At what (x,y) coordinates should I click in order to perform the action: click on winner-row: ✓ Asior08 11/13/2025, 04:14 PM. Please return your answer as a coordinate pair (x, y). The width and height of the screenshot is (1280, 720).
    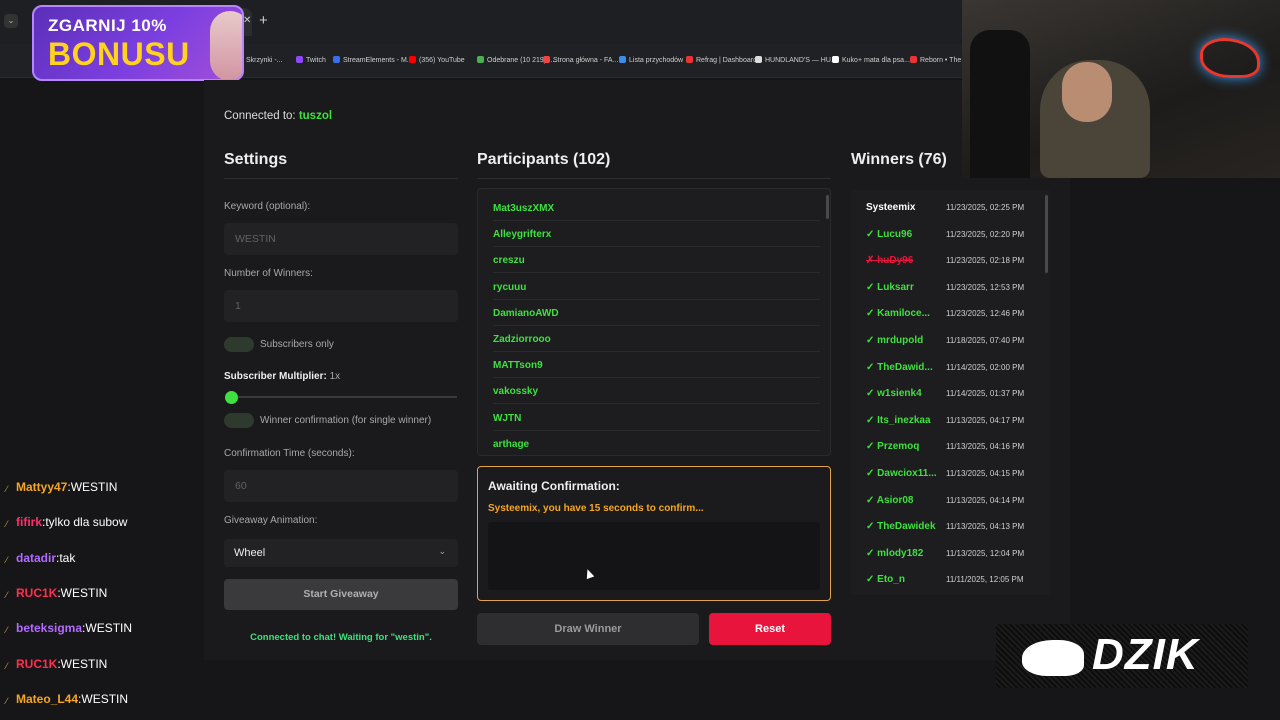
    Looking at the image, I should click on (953, 502).